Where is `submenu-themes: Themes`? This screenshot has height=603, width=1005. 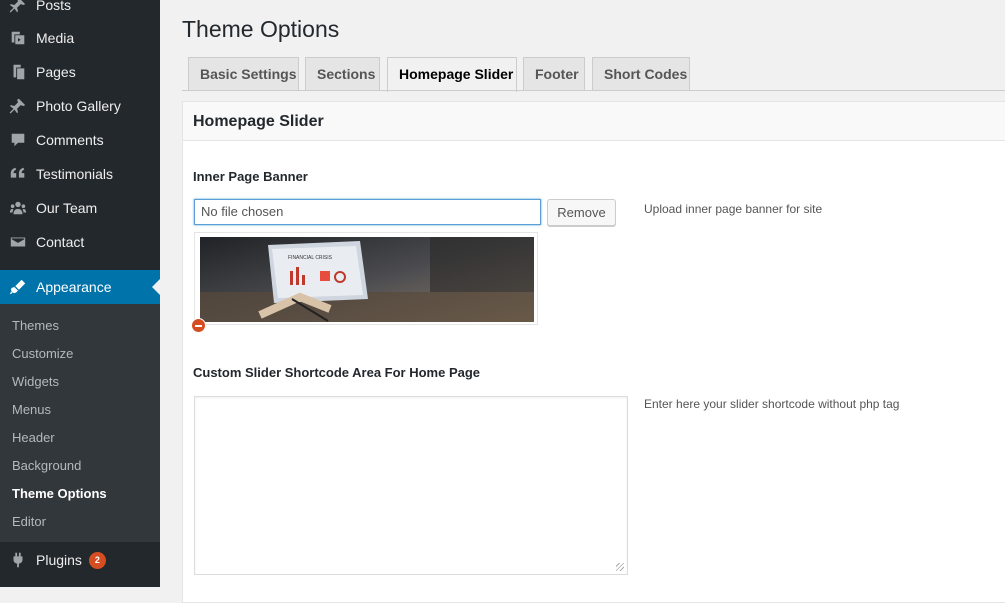
submenu-themes: Themes is located at coordinates (35, 325).